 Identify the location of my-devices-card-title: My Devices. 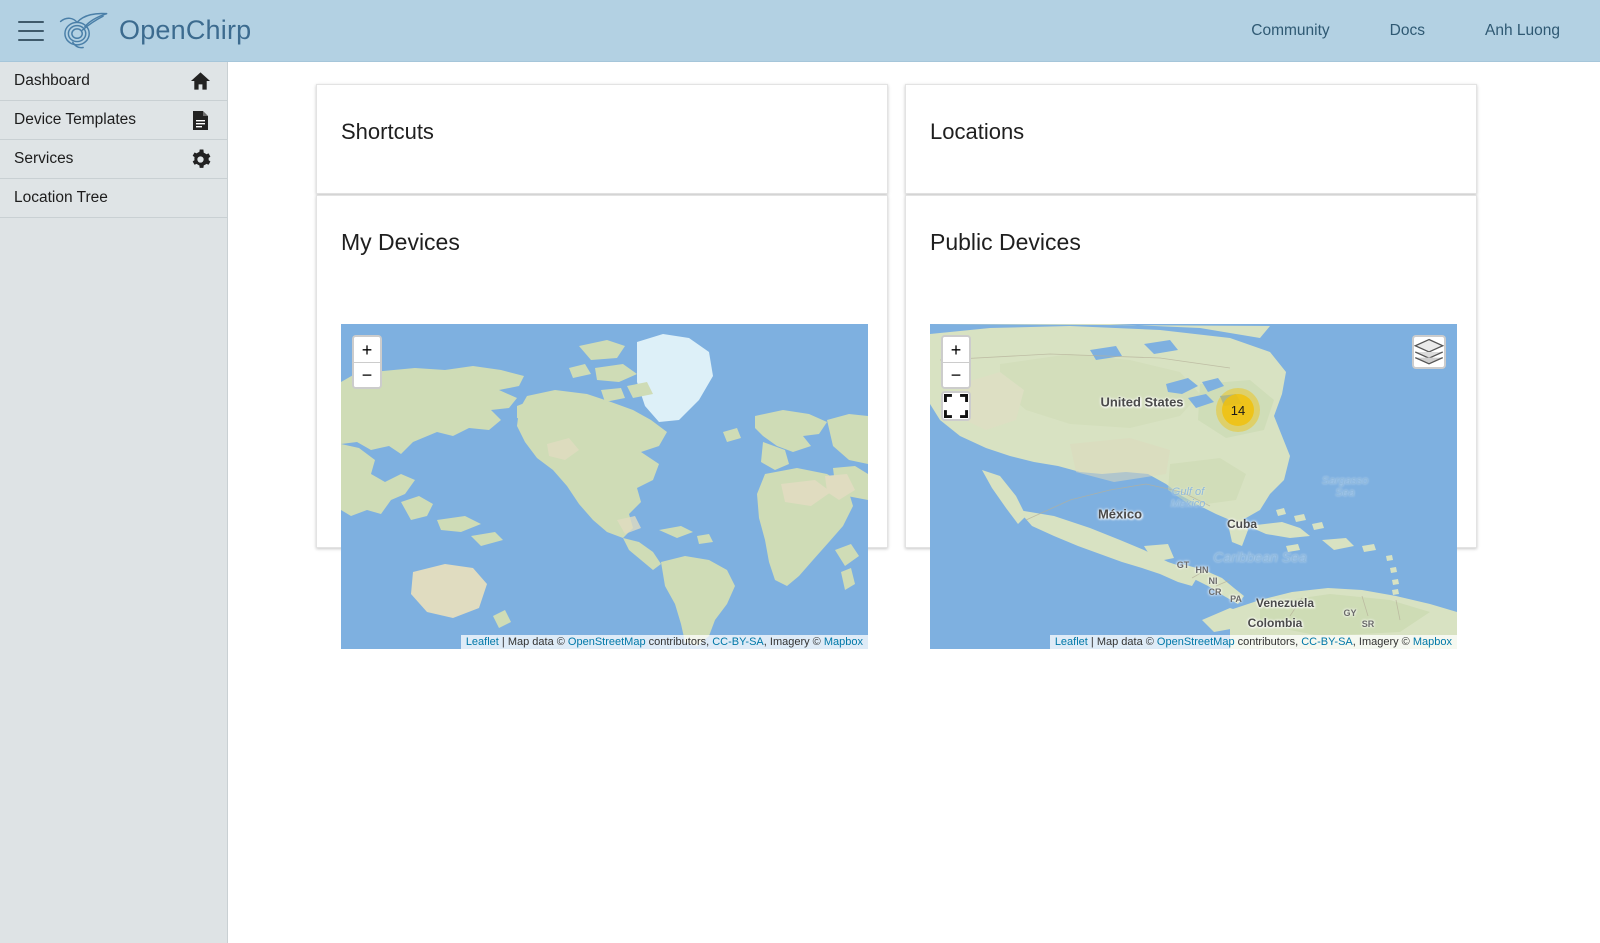
(400, 242).